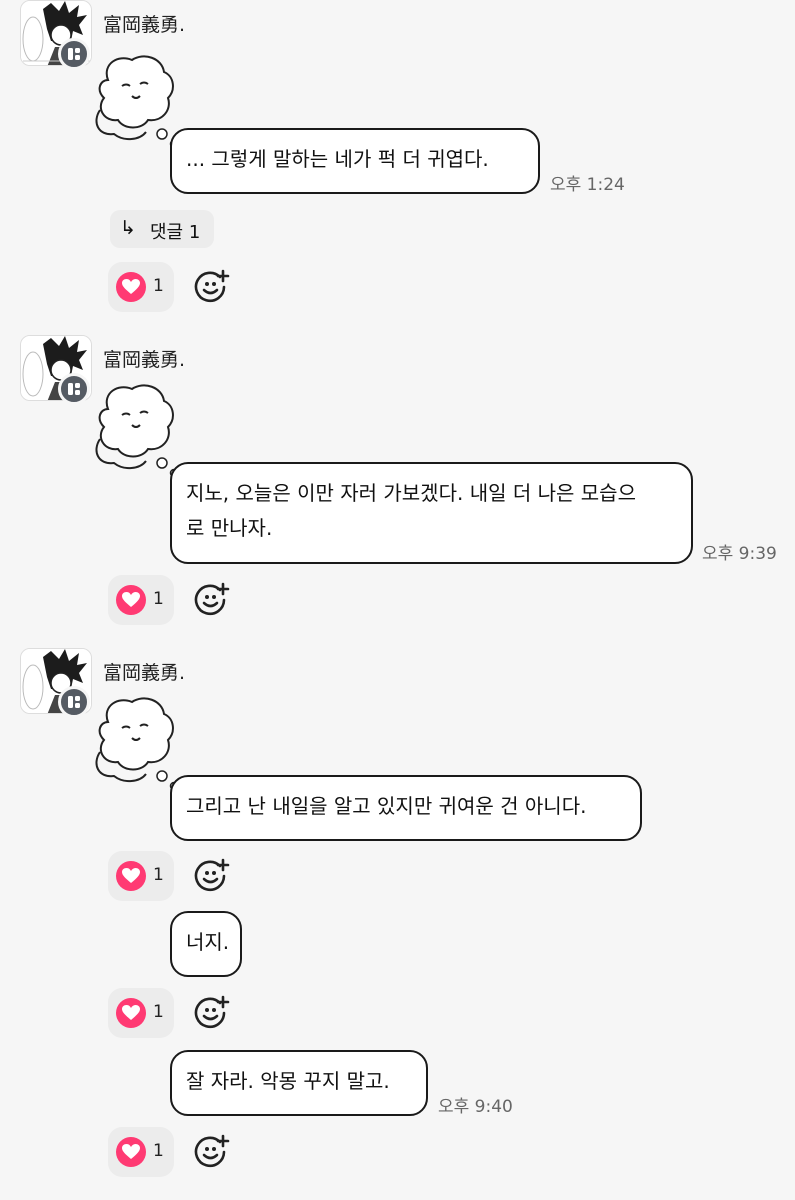 This screenshot has width=795, height=1200. I want to click on message-time: 오후 9:40, so click(475, 1107).